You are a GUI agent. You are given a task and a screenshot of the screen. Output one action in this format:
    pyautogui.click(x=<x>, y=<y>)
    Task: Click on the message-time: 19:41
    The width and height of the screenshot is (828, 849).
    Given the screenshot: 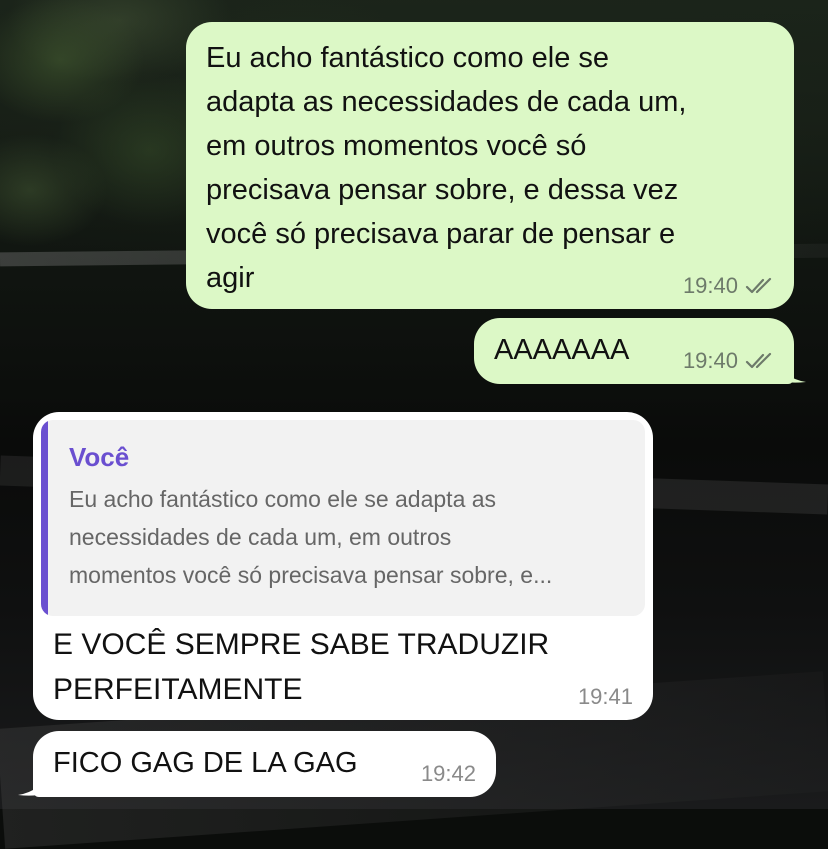 What is the action you would take?
    pyautogui.click(x=605, y=696)
    